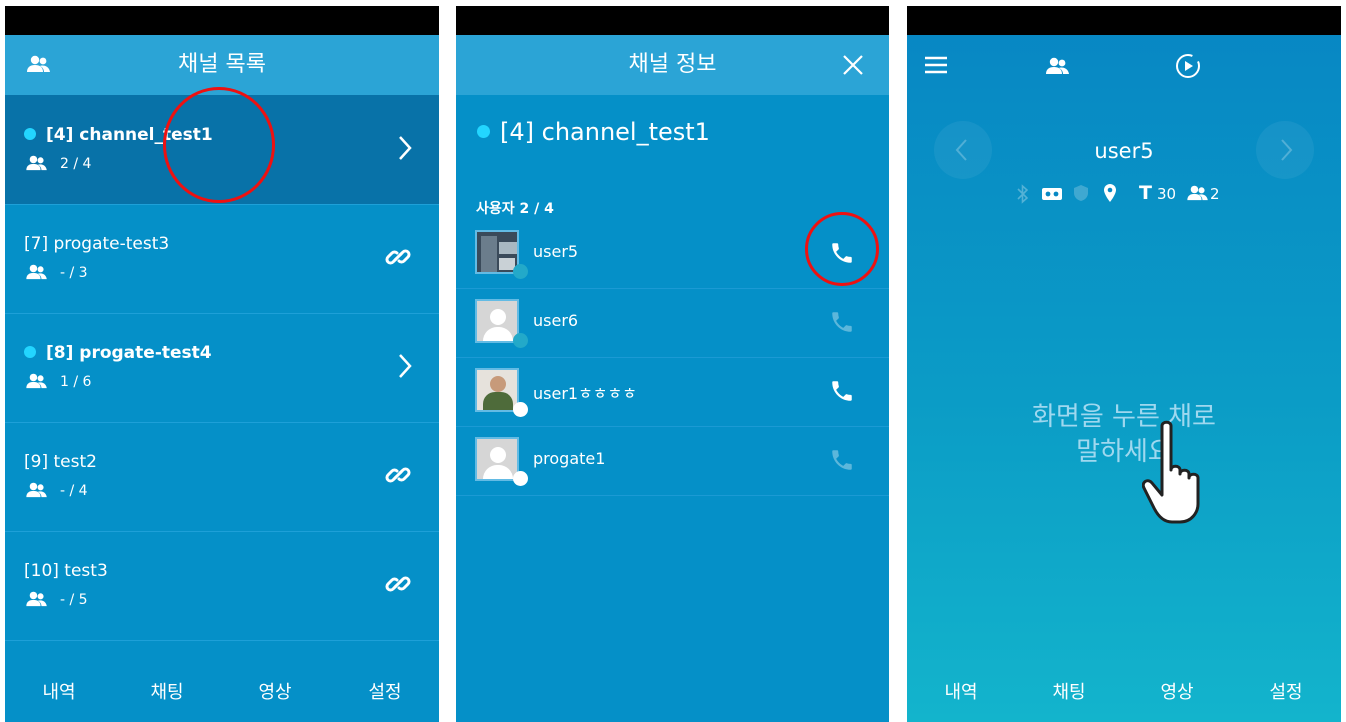 The image size is (1346, 722). What do you see at coordinates (58, 381) in the screenshot?
I see `channel-count: 1 / 6` at bounding box center [58, 381].